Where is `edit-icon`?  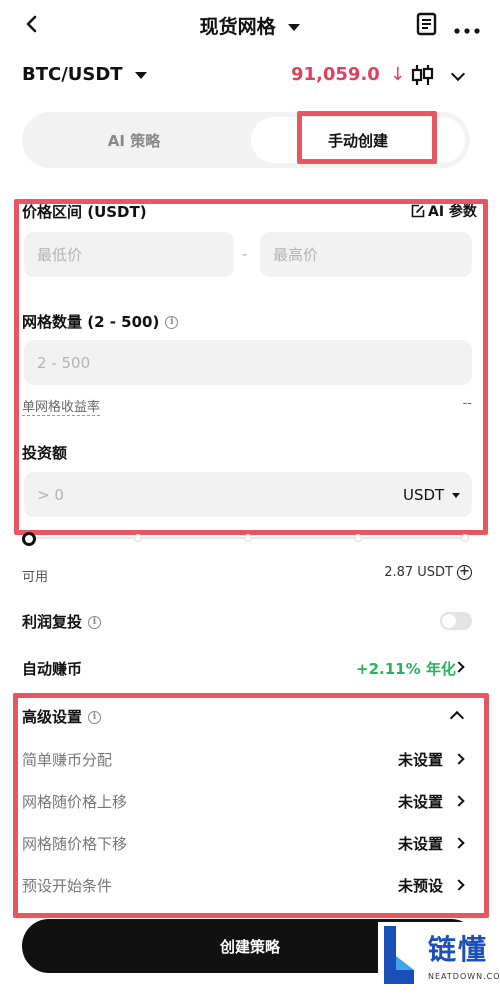
edit-icon is located at coordinates (418, 211).